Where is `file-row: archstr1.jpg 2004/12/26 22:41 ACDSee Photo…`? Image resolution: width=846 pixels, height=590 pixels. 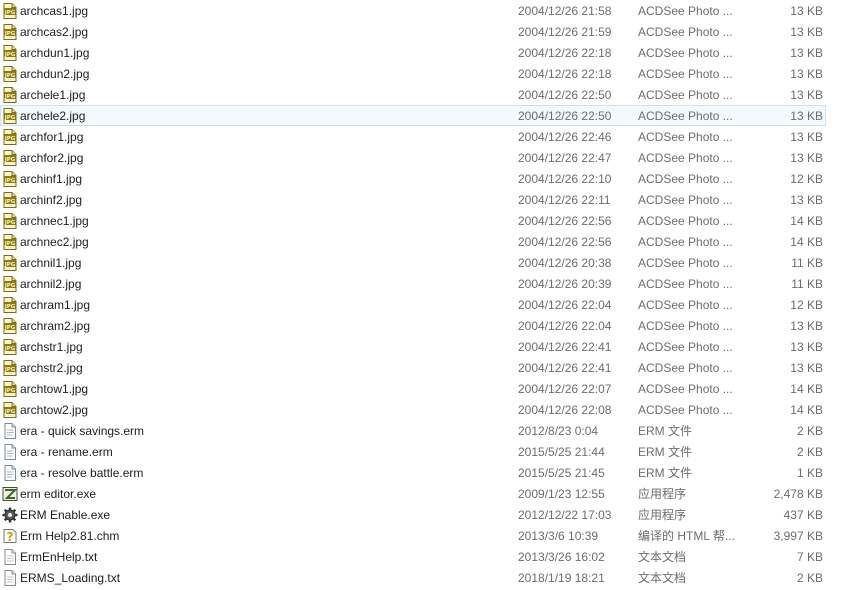 file-row: archstr1.jpg 2004/12/26 22:41 ACDSee Photo… is located at coordinates (413, 346).